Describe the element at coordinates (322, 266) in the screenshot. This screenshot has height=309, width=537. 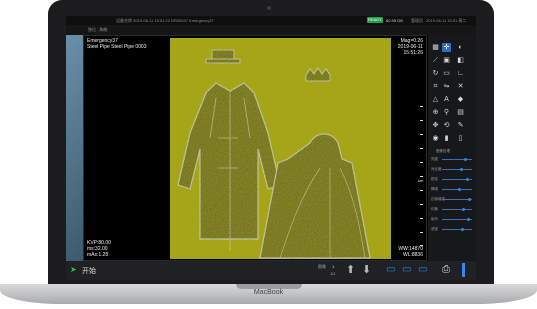
I see `image-count-label: 图像` at that location.